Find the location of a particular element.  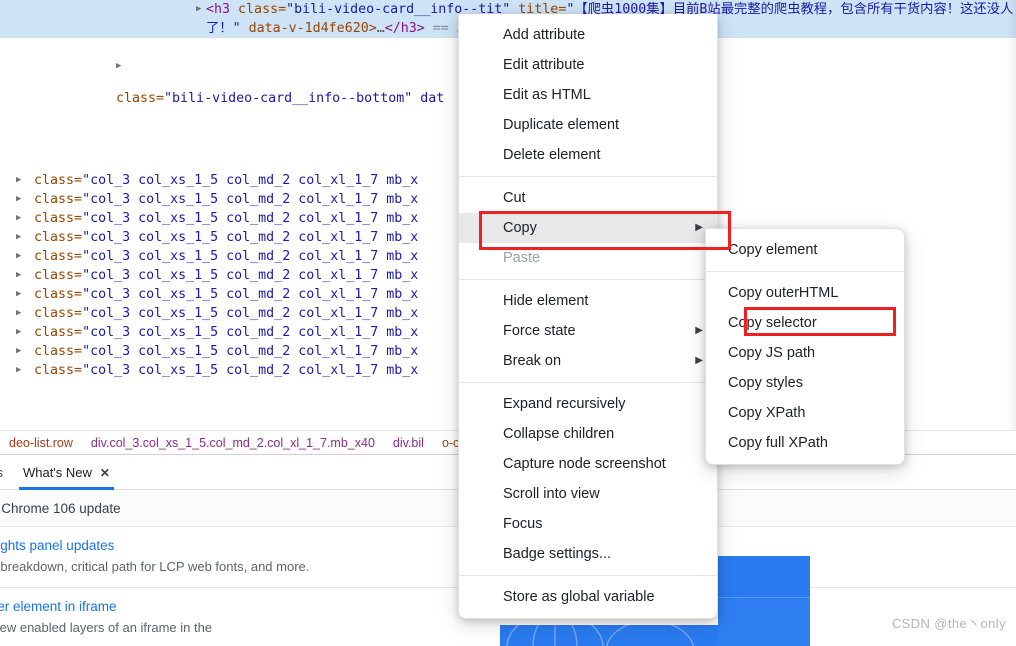

menu-item-break-on: Break on ▶ is located at coordinates (588, 361).